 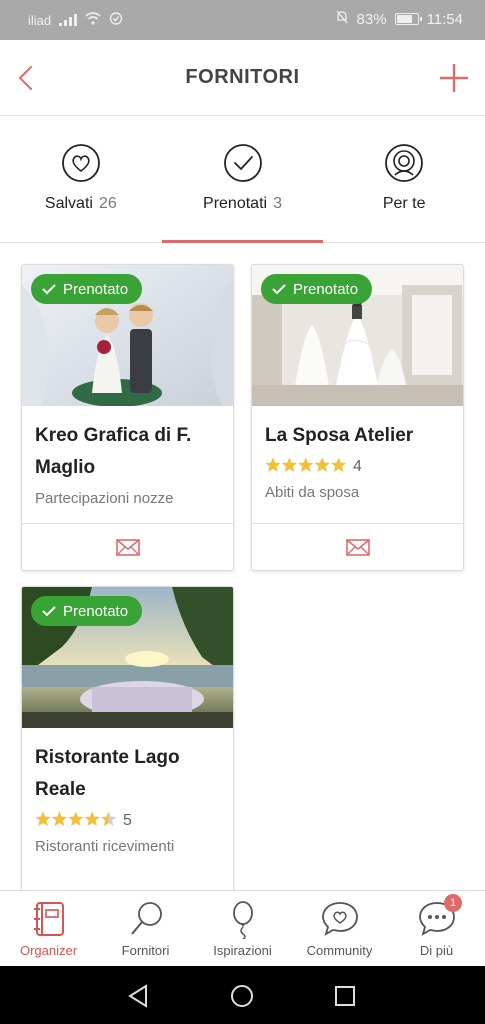 I want to click on nav-ispirazioni: Ispirazioni, so click(x=242, y=928).